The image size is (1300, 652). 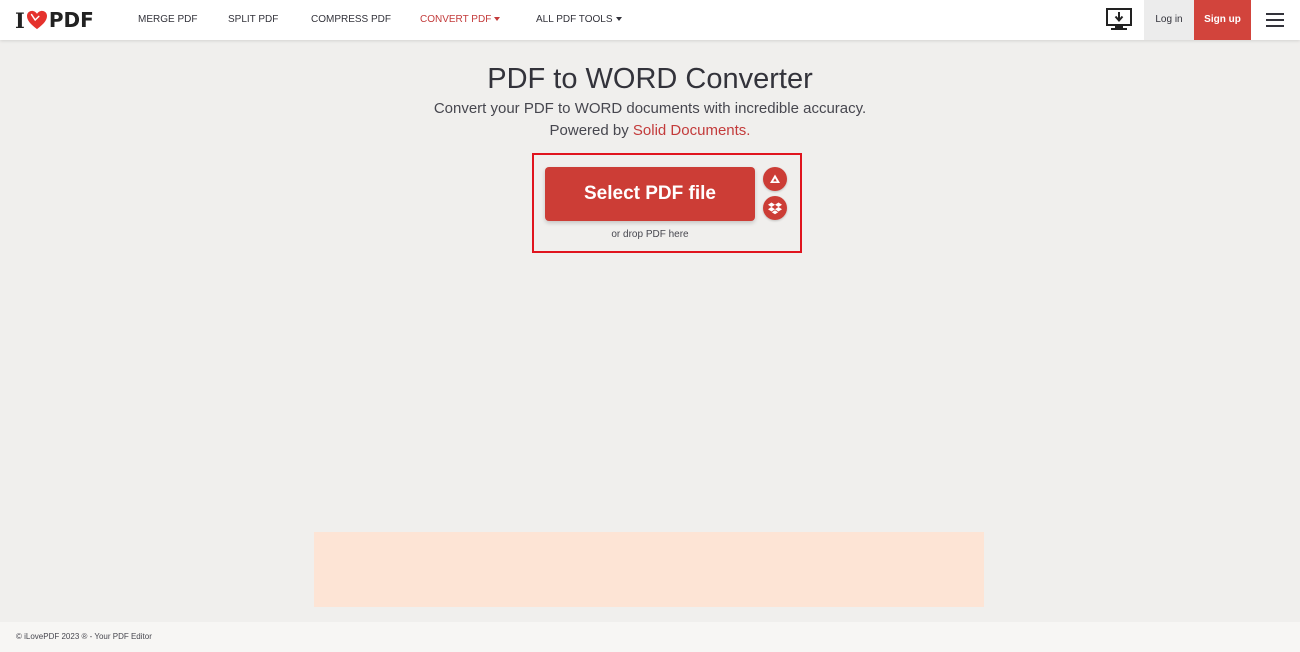 What do you see at coordinates (1119, 20) in the screenshot?
I see `desktop-download-icon` at bounding box center [1119, 20].